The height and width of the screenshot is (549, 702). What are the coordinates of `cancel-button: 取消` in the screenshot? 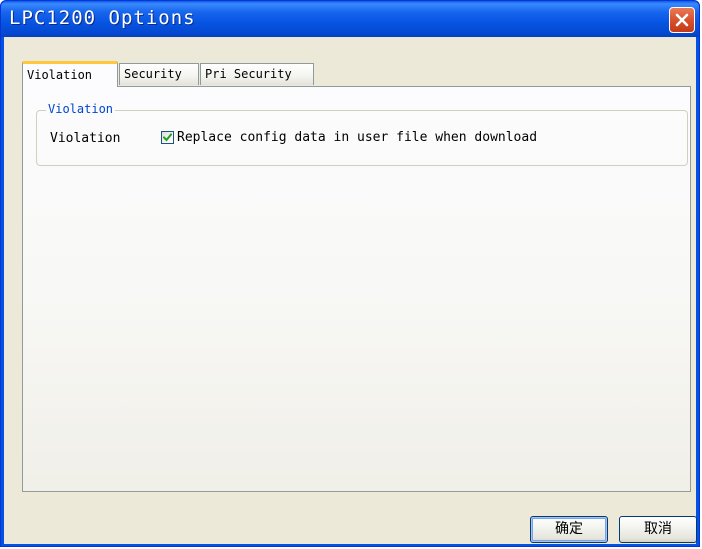 It's located at (658, 529).